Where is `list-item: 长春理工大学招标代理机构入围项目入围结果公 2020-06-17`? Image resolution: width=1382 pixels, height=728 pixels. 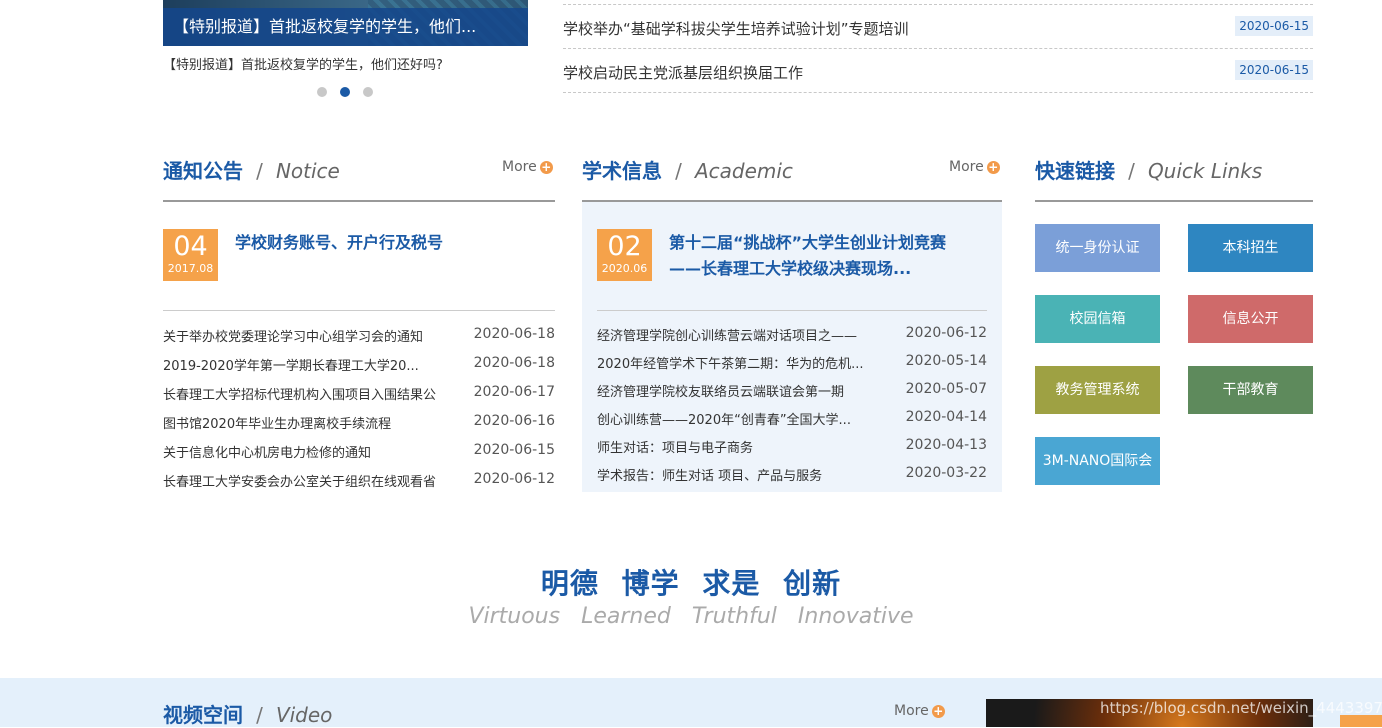
list-item: 长春理工大学招标代理机构入围项目入围结果公 2020-06-17 is located at coordinates (359, 398).